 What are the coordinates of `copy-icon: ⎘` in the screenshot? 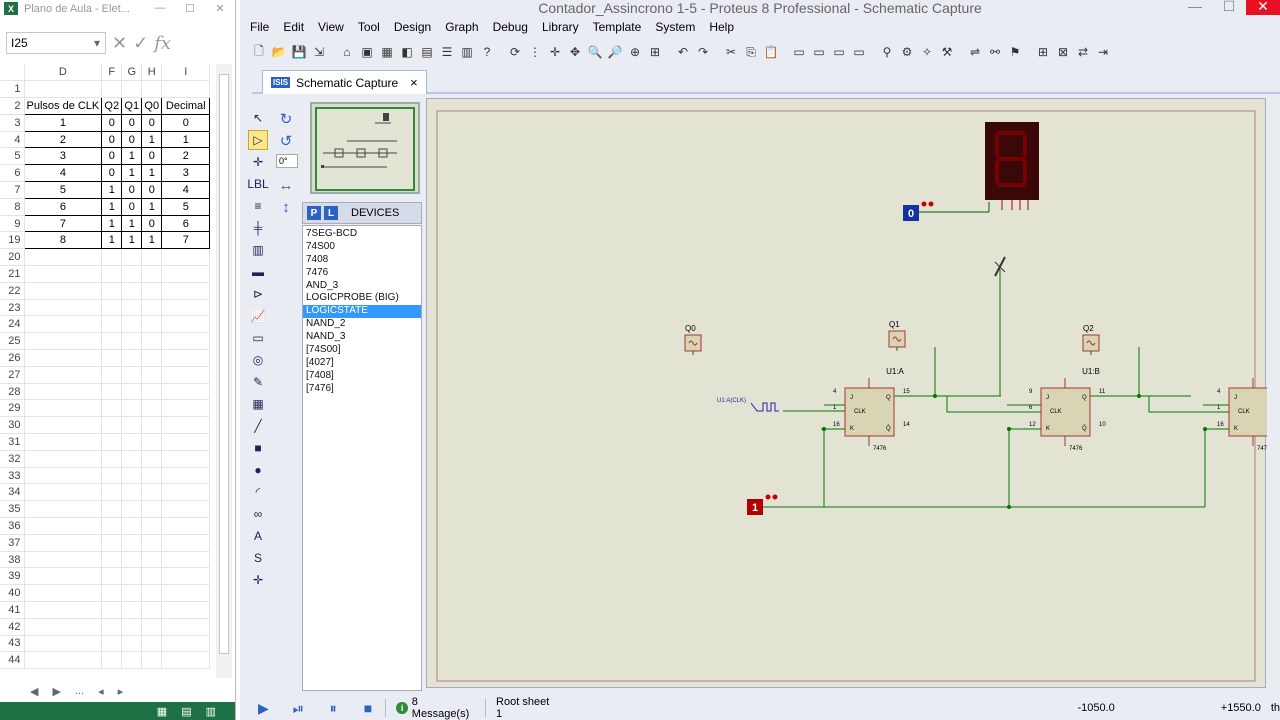 It's located at (751, 52).